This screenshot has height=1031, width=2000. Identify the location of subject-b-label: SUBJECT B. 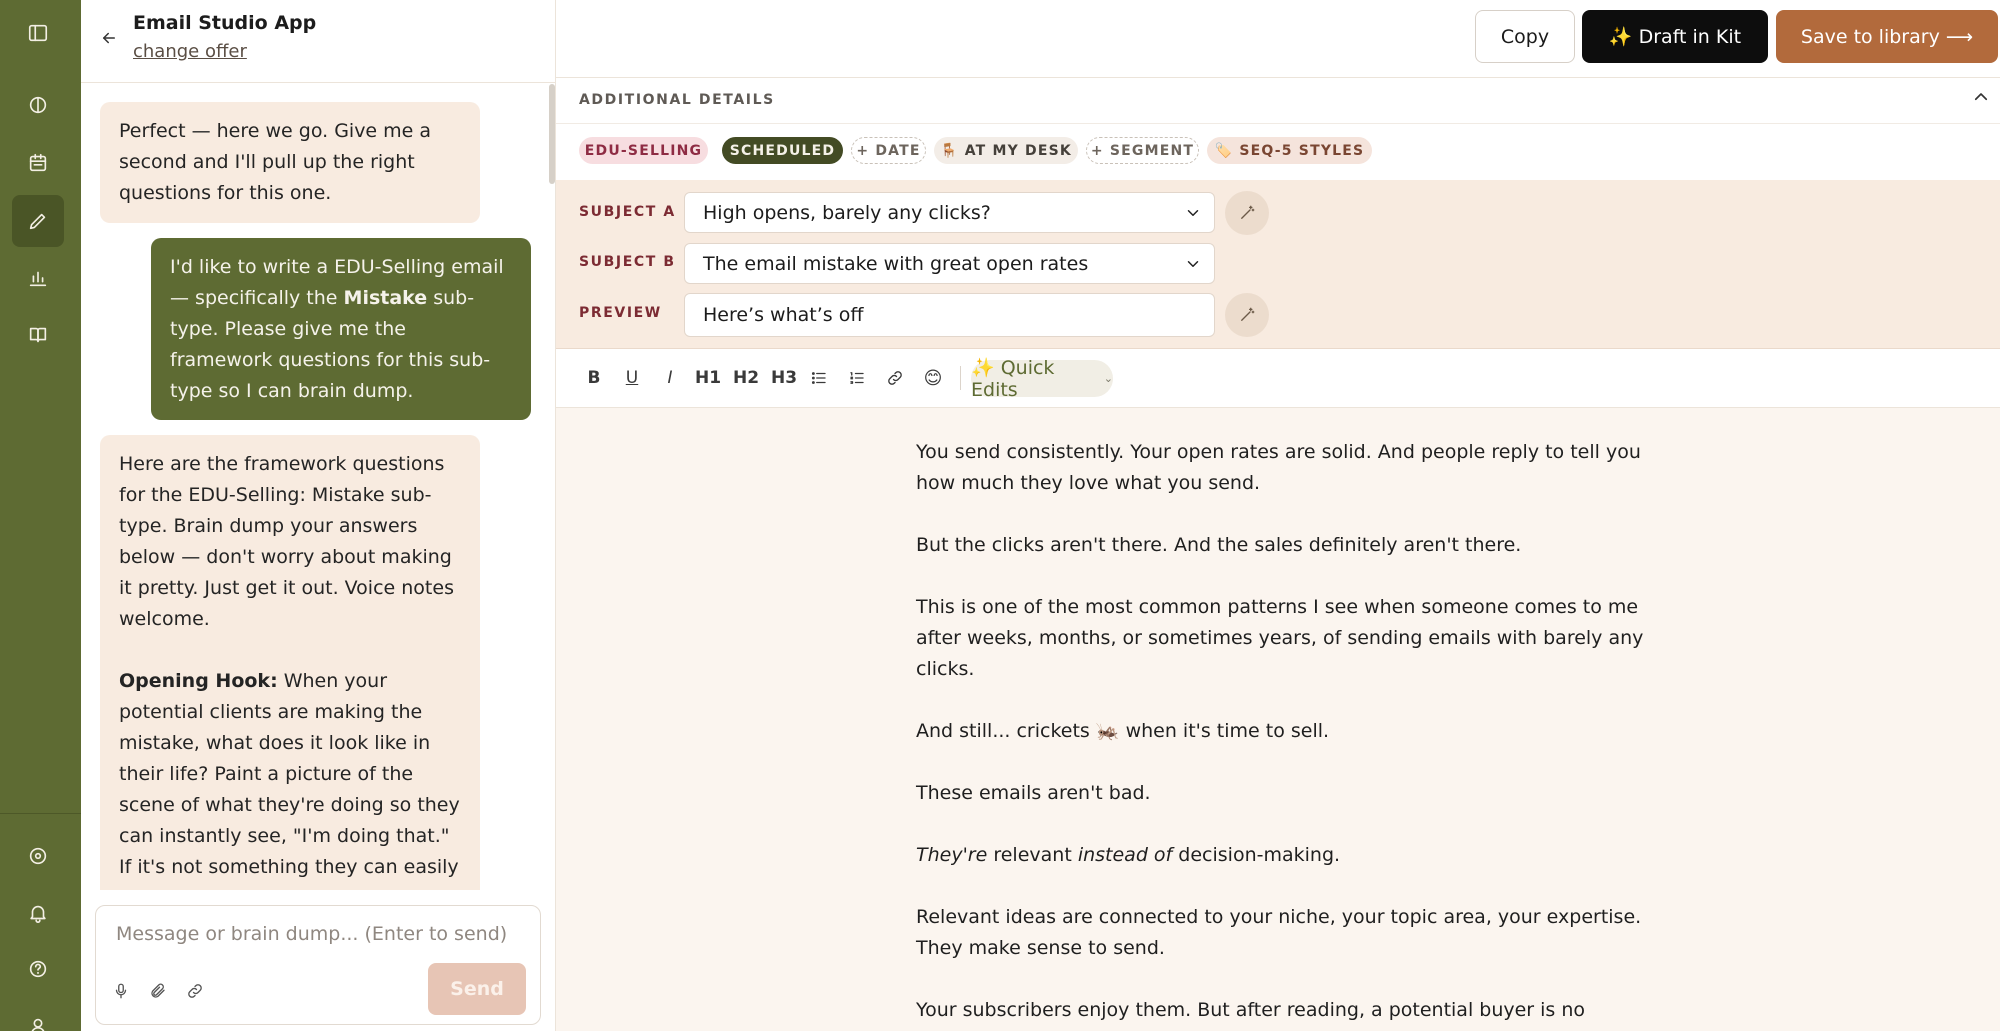
(627, 262).